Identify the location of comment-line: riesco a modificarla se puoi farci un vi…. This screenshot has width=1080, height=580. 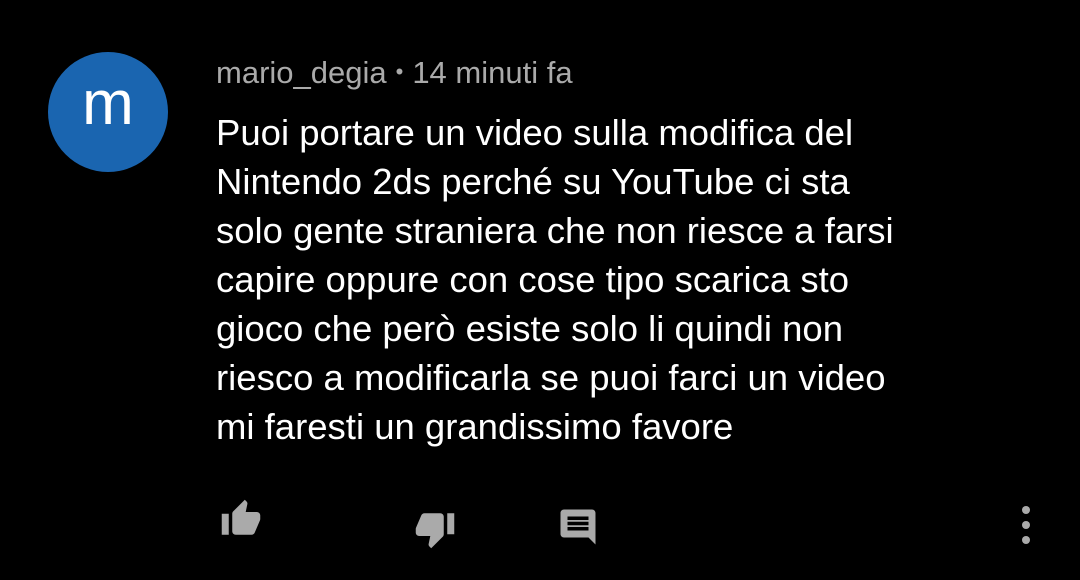
(551, 377).